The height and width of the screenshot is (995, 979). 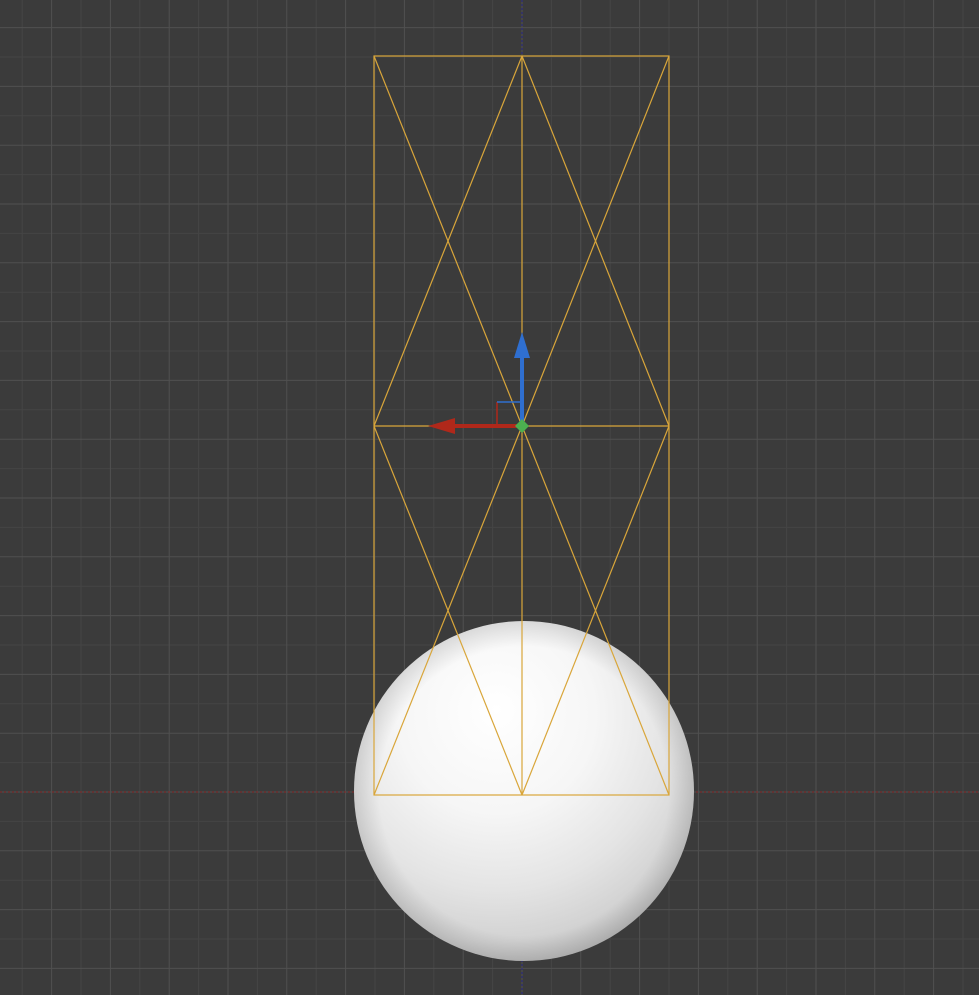 I want to click on gizmo-z-arrow-head, so click(x=522, y=345).